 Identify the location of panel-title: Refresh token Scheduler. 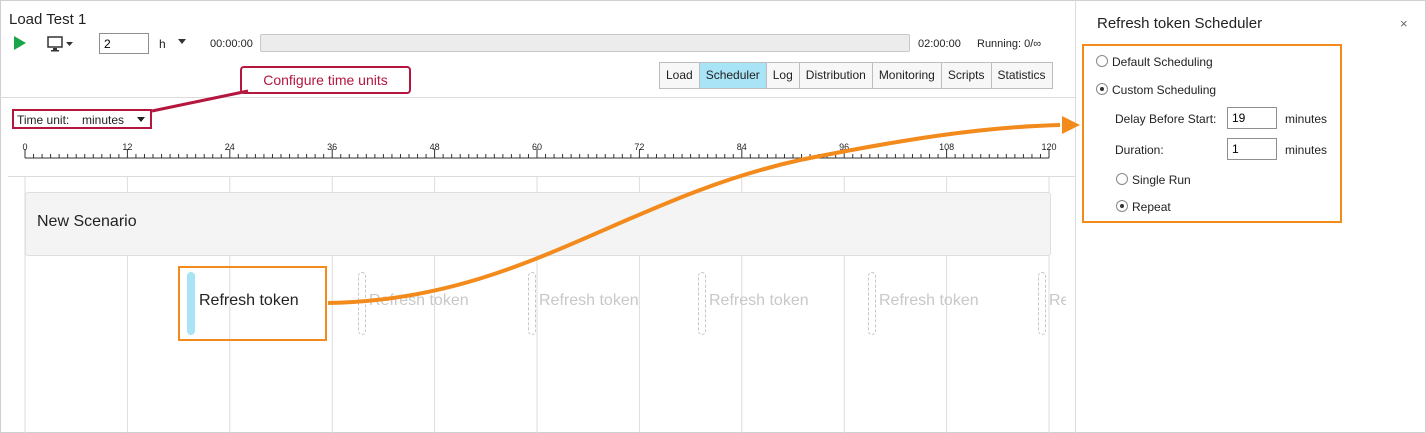
(1180, 23).